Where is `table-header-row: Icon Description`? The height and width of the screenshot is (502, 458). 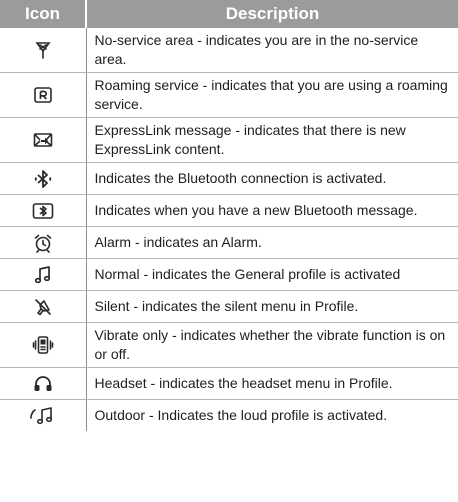 table-header-row: Icon Description is located at coordinates (229, 14).